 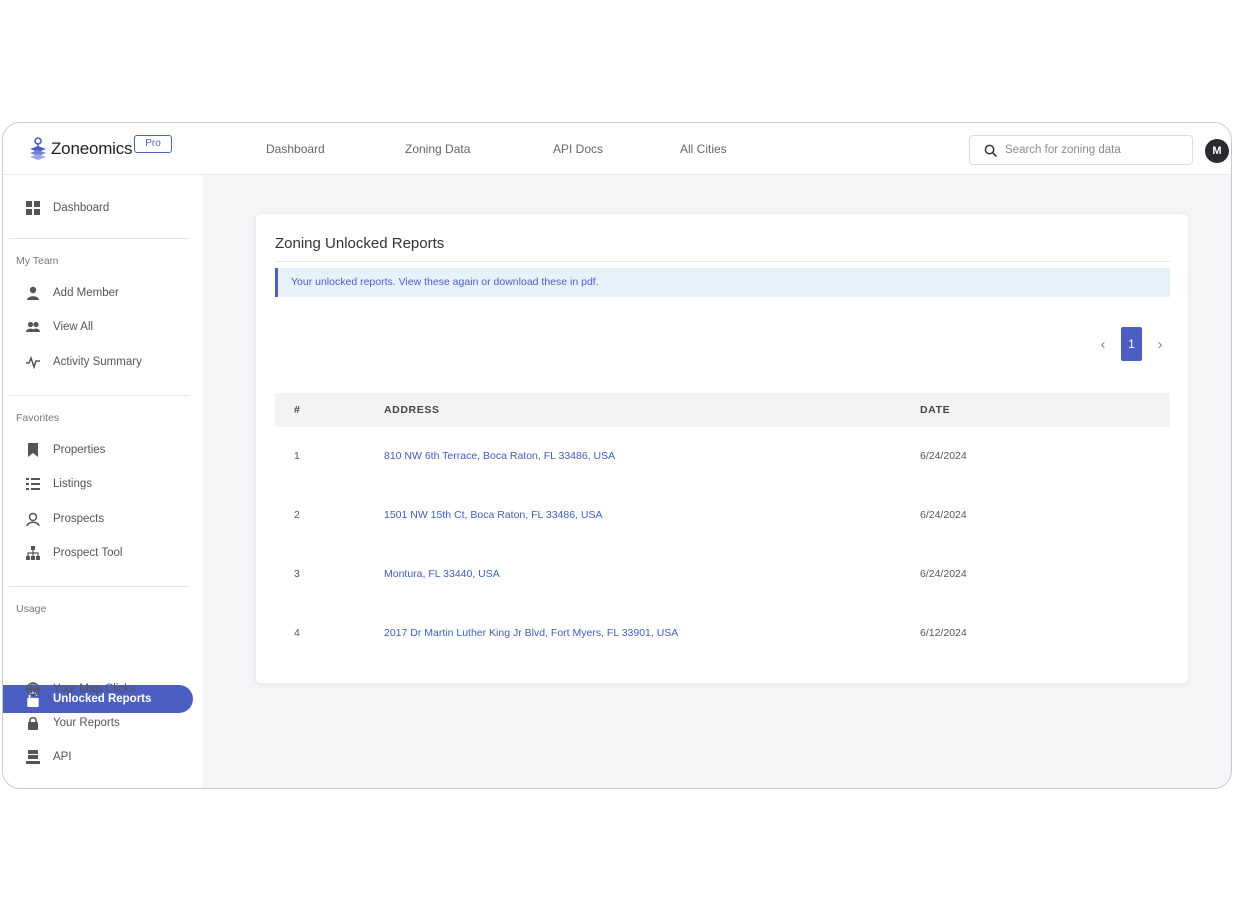 I want to click on row-number: 3, so click(x=297, y=574).